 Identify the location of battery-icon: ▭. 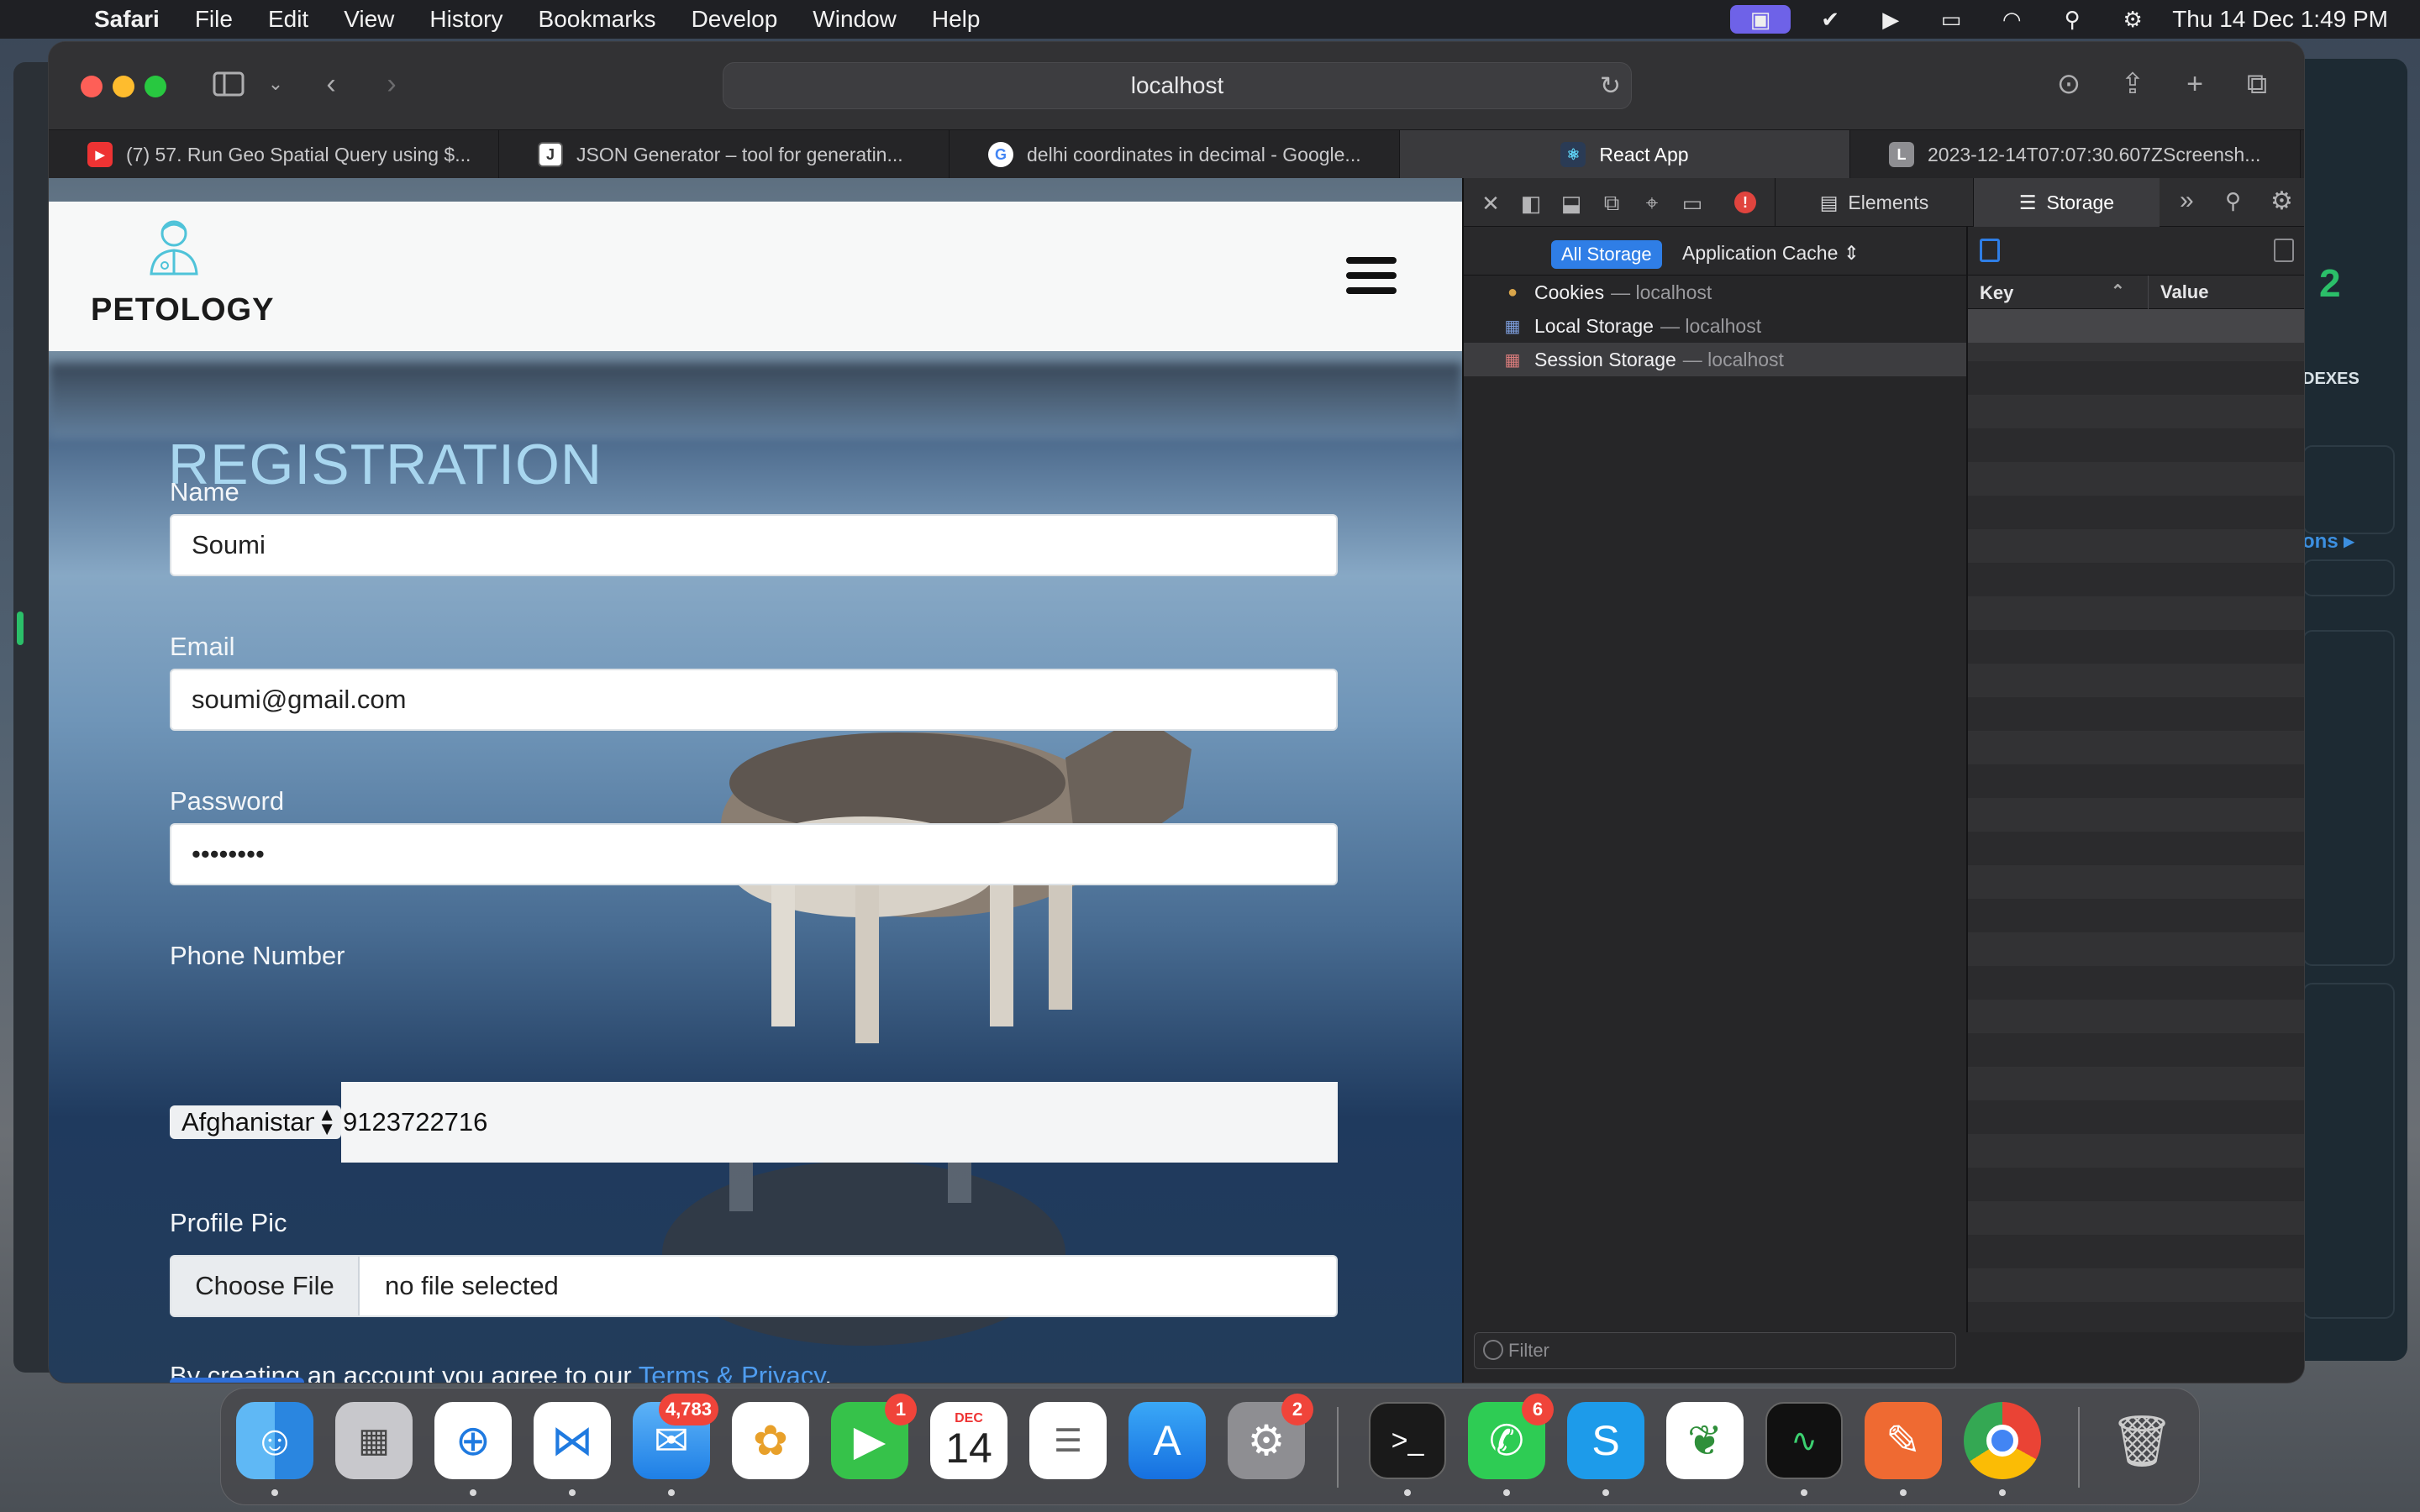
(1951, 19).